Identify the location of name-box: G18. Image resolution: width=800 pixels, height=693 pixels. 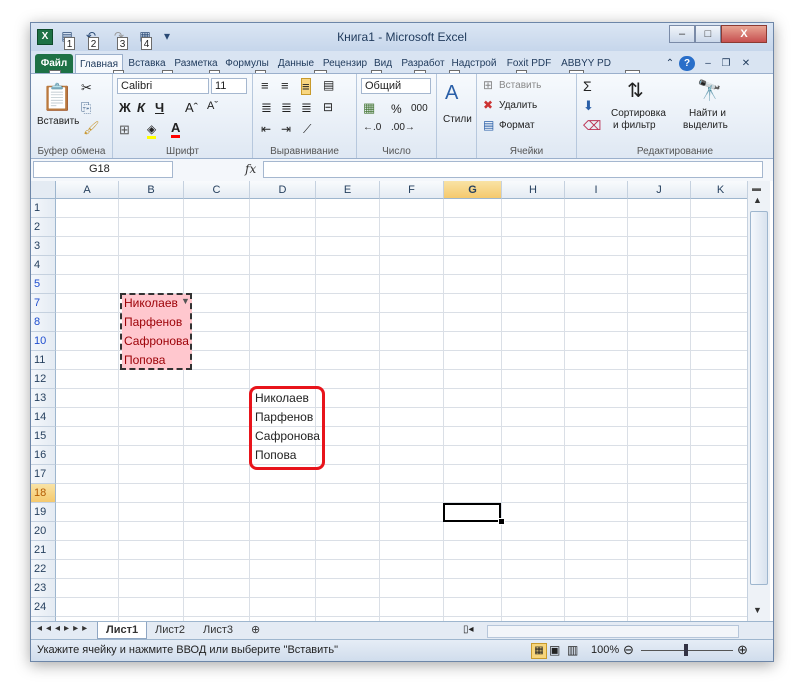
(103, 169).